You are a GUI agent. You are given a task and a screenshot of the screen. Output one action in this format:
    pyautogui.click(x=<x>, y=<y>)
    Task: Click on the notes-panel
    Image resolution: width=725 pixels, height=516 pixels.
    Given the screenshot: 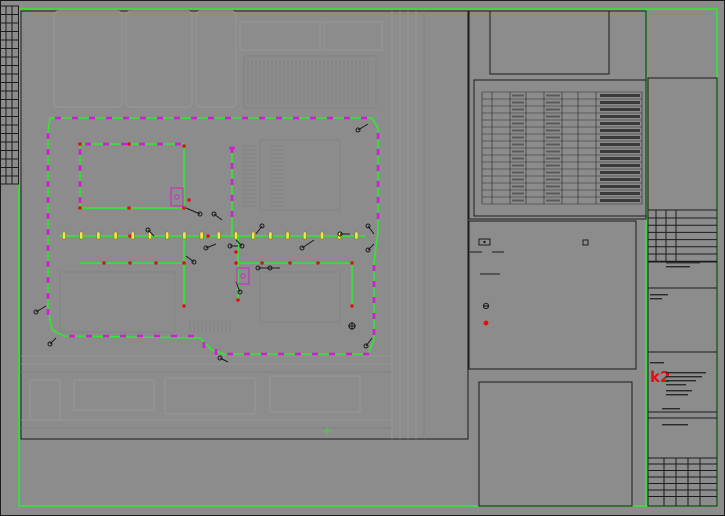 What is the action you would take?
    pyautogui.click(x=557, y=115)
    